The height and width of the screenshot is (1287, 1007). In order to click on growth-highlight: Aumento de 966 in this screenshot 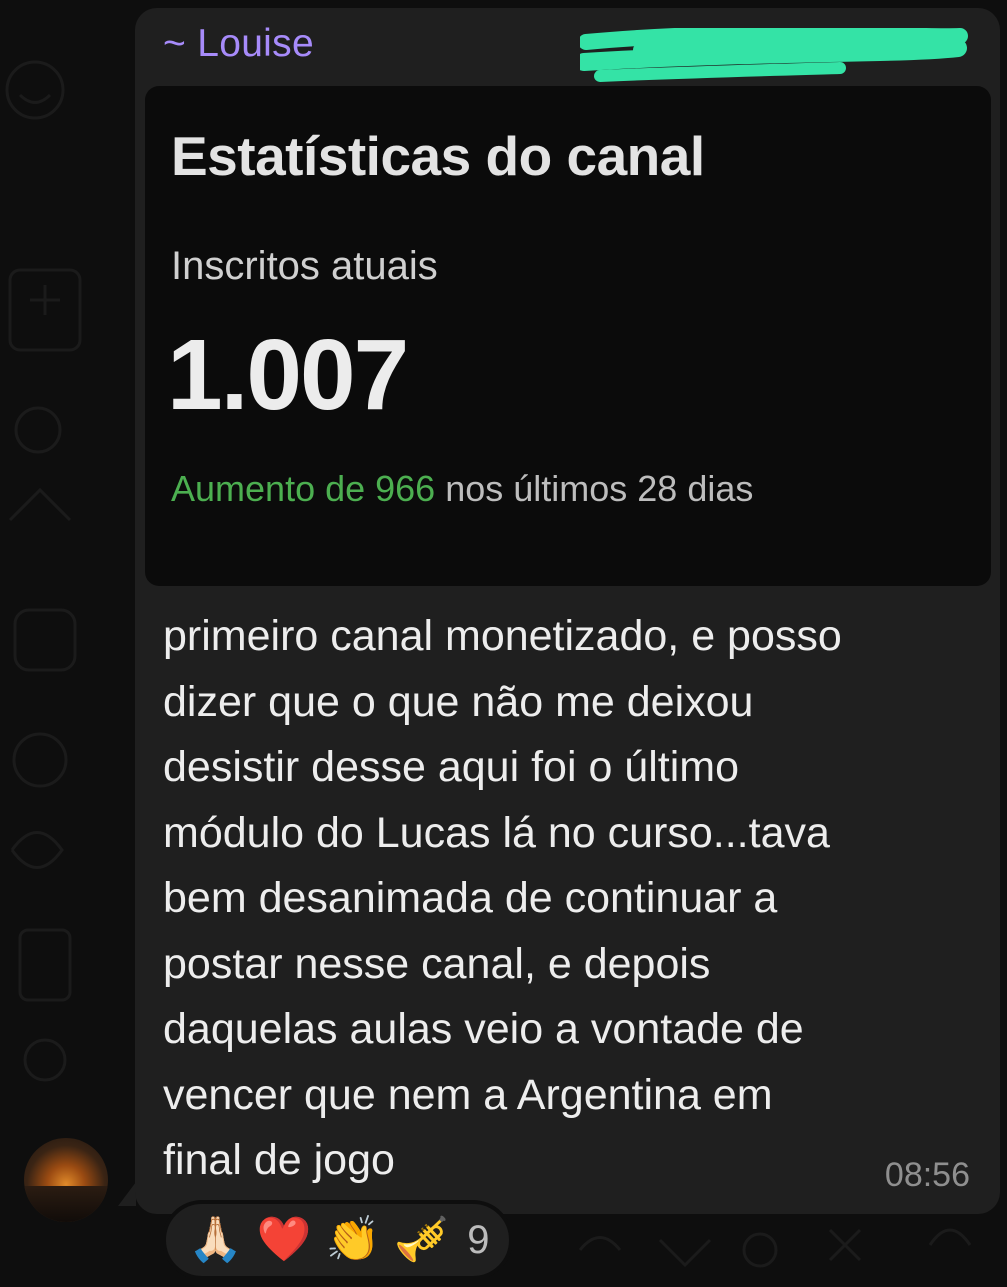, I will do `click(303, 488)`.